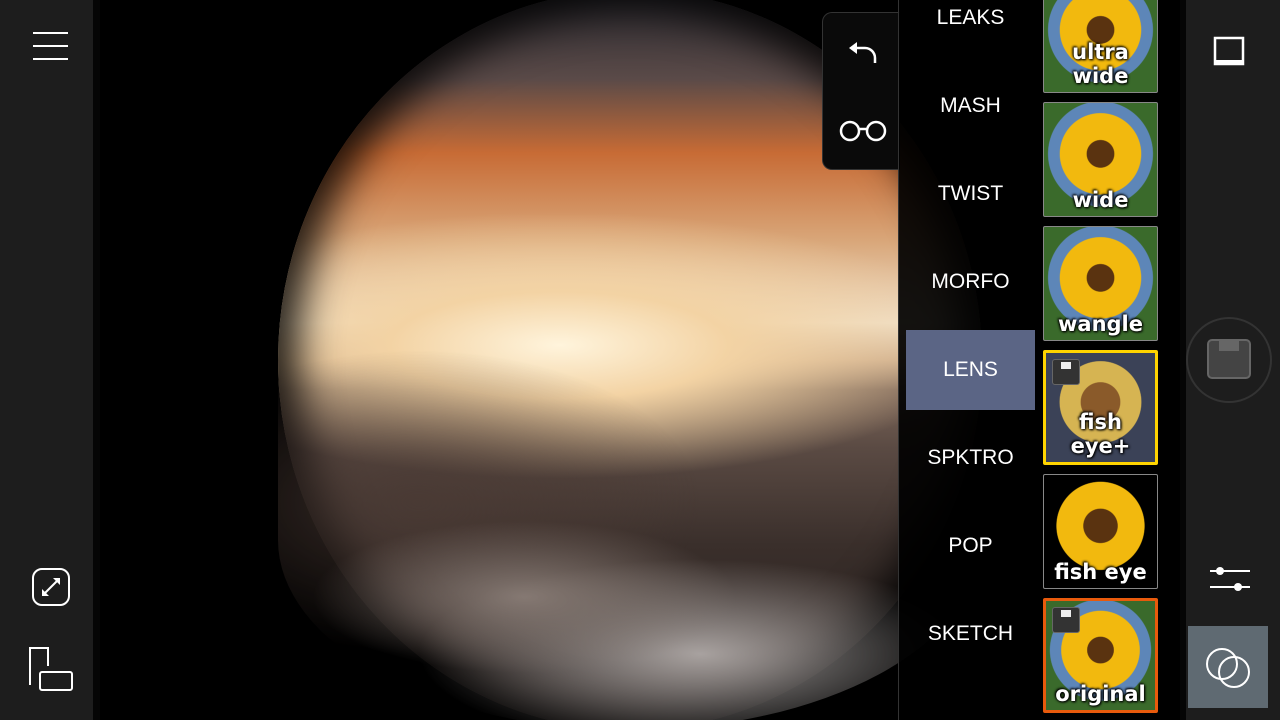 This screenshot has width=1280, height=720. What do you see at coordinates (970, 194) in the screenshot?
I see `category-twist: TWIST` at bounding box center [970, 194].